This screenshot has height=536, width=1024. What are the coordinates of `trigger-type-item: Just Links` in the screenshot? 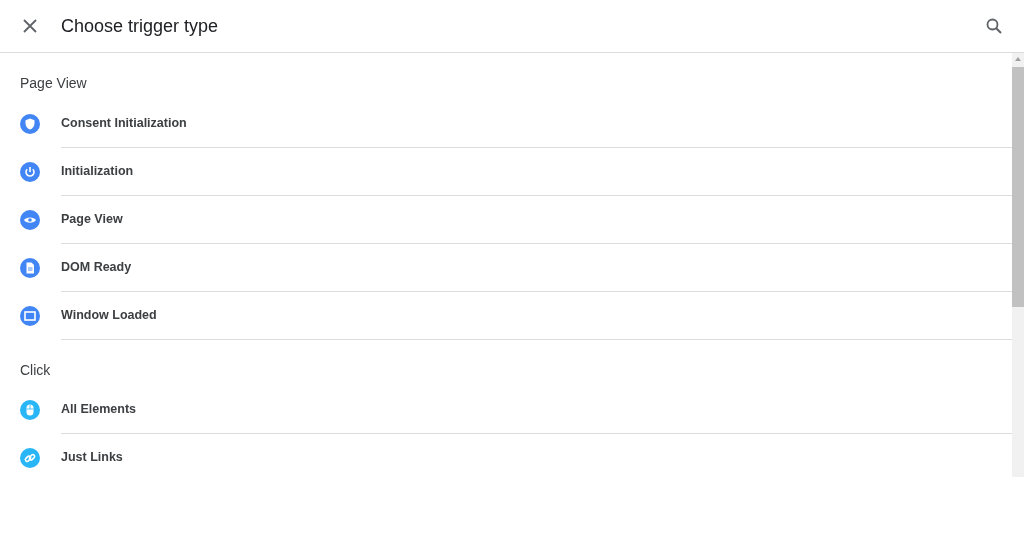 It's located at (92, 456).